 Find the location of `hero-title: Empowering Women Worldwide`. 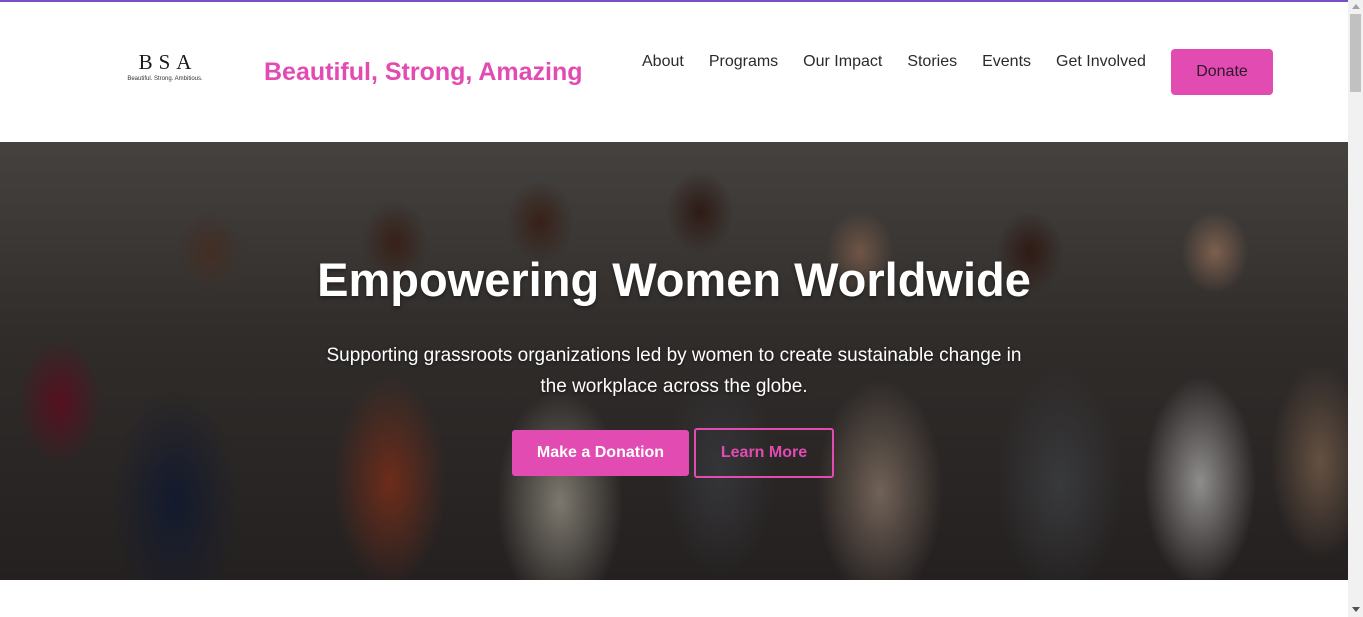

hero-title: Empowering Women Worldwide is located at coordinates (674, 279).